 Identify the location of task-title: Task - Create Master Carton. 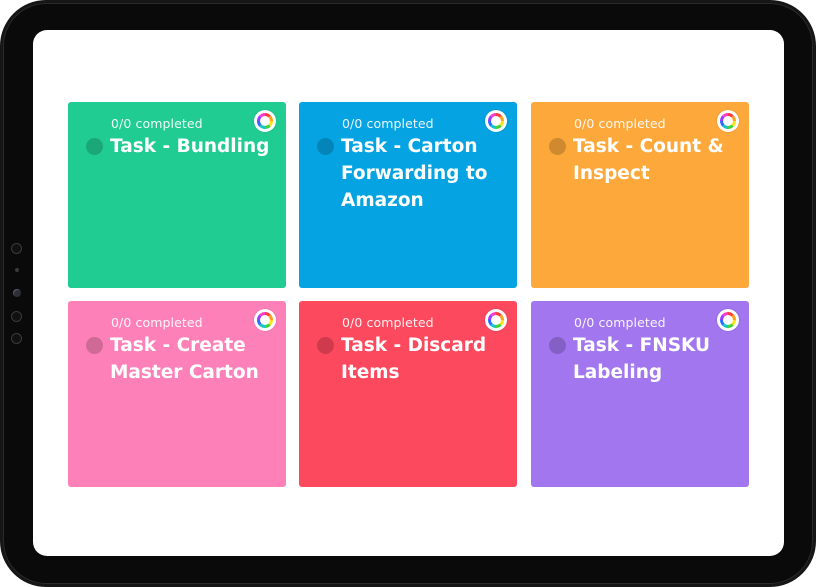
(184, 359).